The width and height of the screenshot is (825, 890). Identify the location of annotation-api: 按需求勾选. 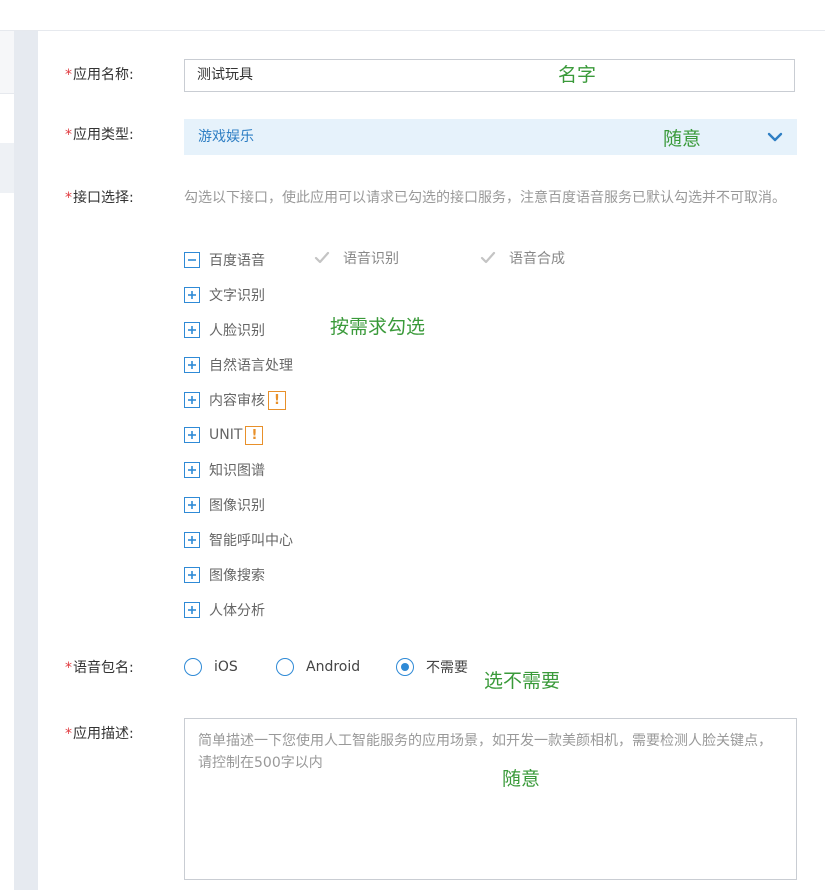
(378, 327).